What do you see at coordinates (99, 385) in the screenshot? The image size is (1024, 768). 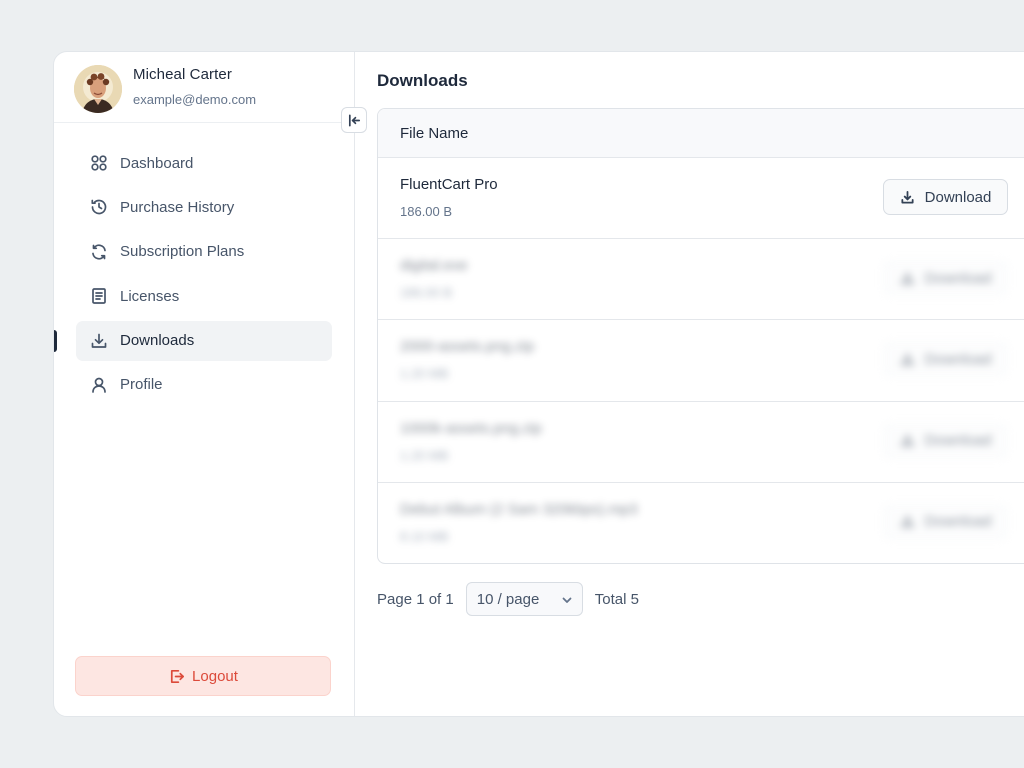 I see `user-icon` at bounding box center [99, 385].